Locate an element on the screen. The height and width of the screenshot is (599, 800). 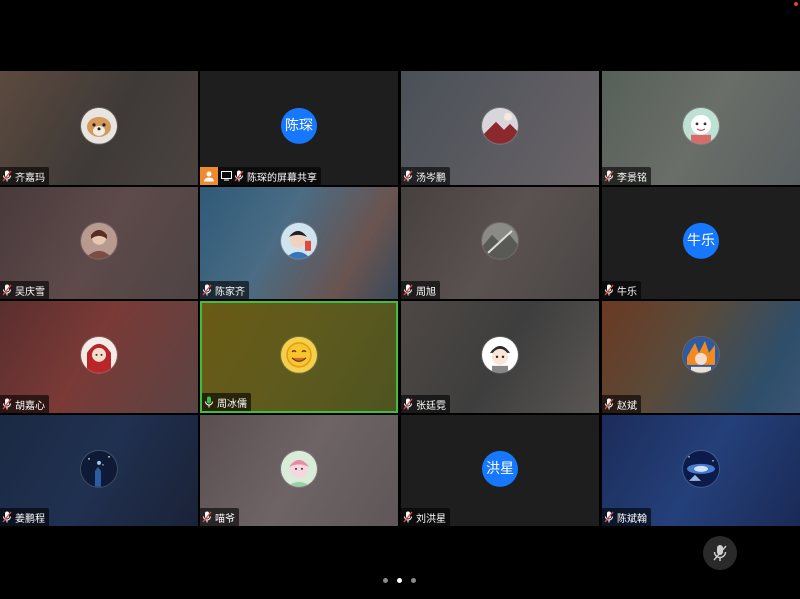
participant-tile: 洪星 刘洪星 is located at coordinates (500, 470).